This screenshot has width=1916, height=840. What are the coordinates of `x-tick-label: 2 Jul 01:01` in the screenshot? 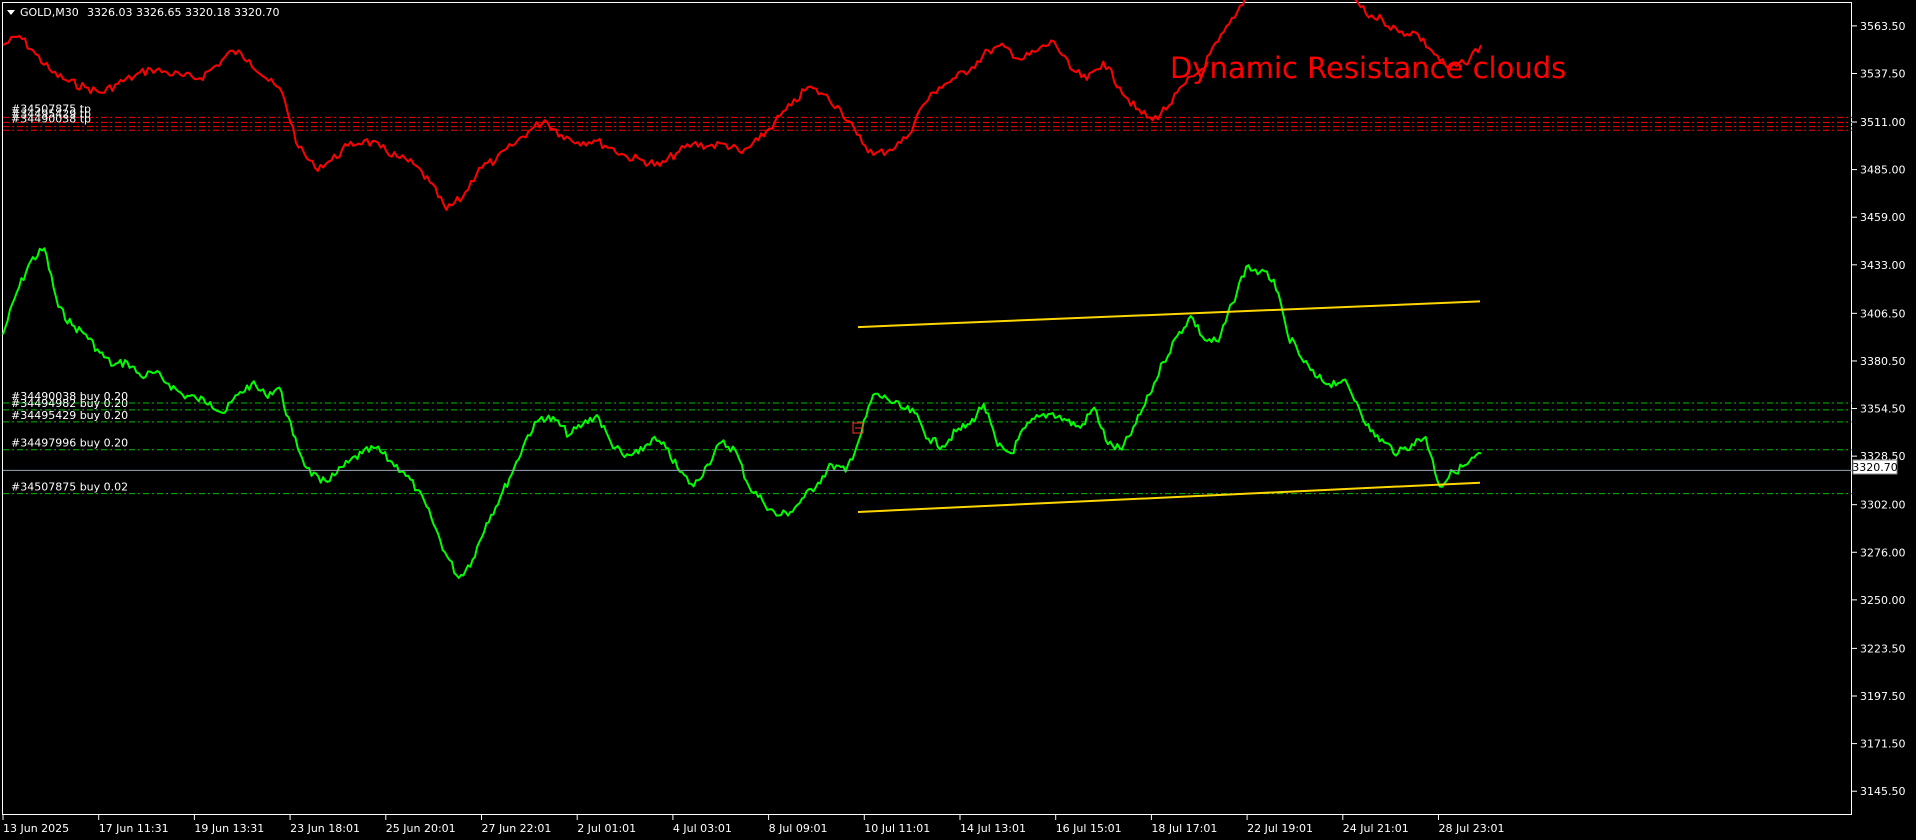 It's located at (606, 828).